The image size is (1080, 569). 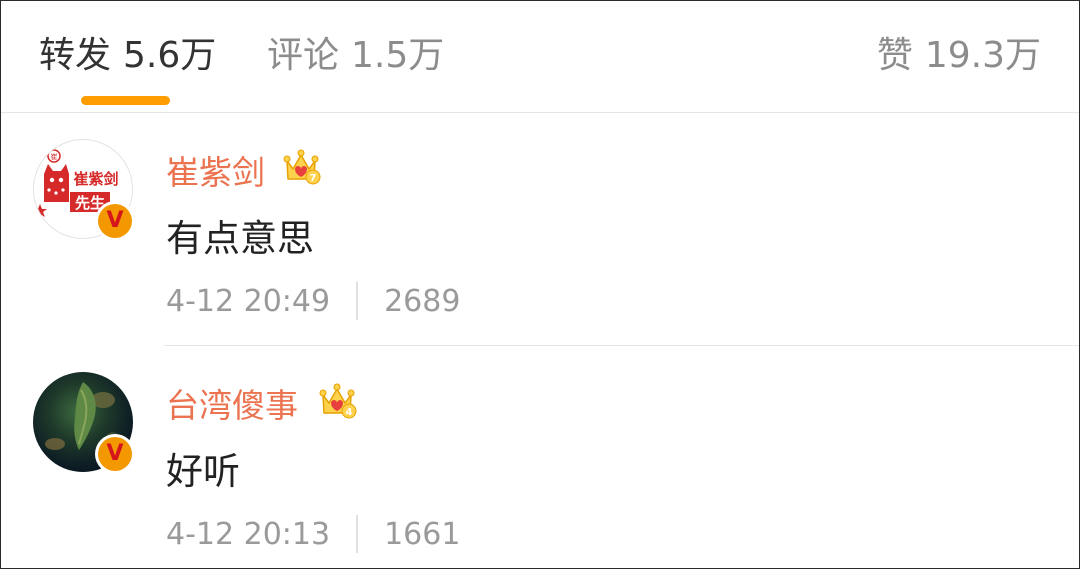 What do you see at coordinates (422, 534) in the screenshot?
I see `comment-like-count: 1661` at bounding box center [422, 534].